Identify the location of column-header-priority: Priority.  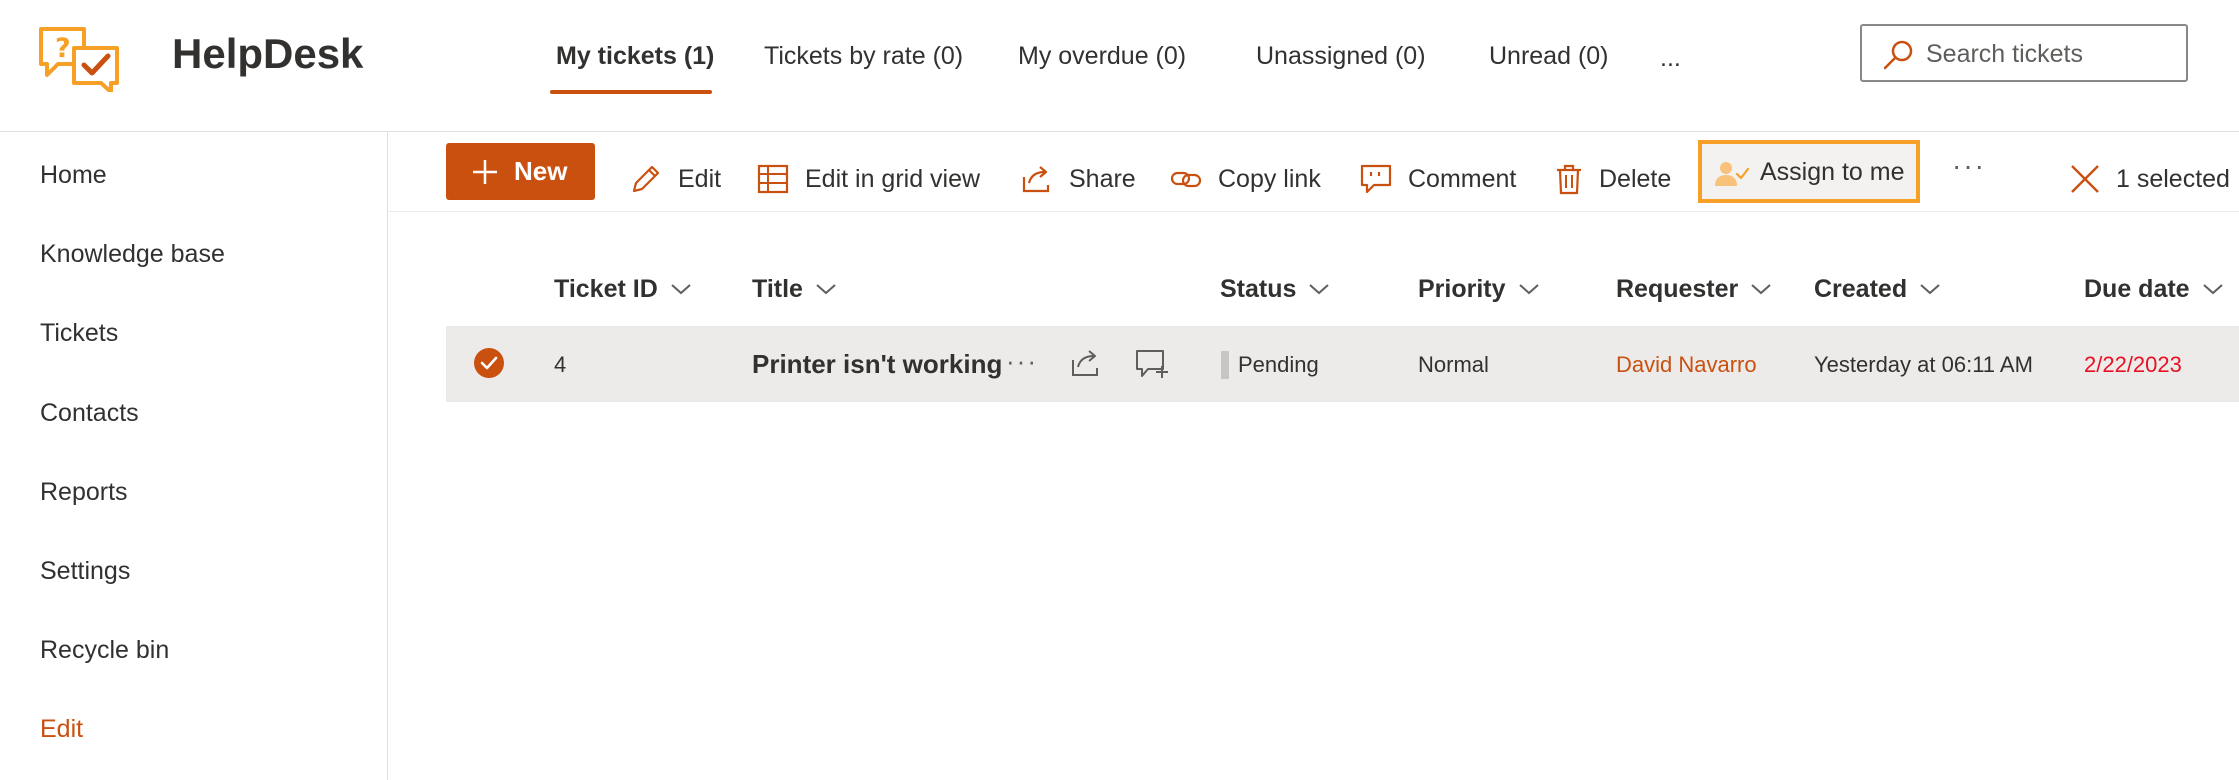
(1479, 289).